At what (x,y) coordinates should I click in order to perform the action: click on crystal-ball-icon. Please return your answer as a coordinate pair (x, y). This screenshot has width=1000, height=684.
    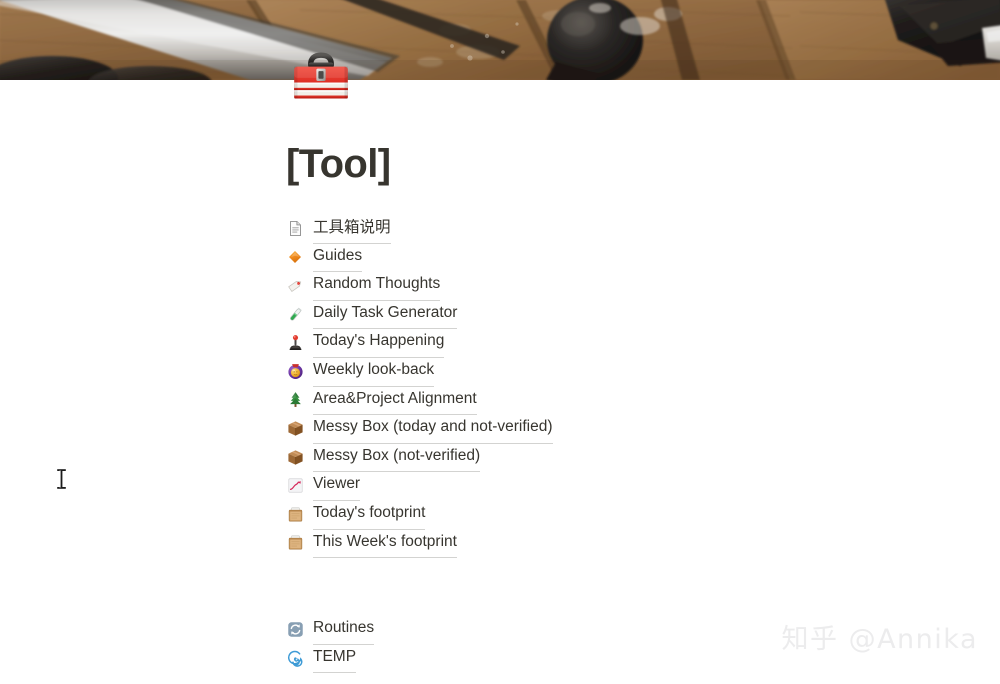
    Looking at the image, I should click on (295, 371).